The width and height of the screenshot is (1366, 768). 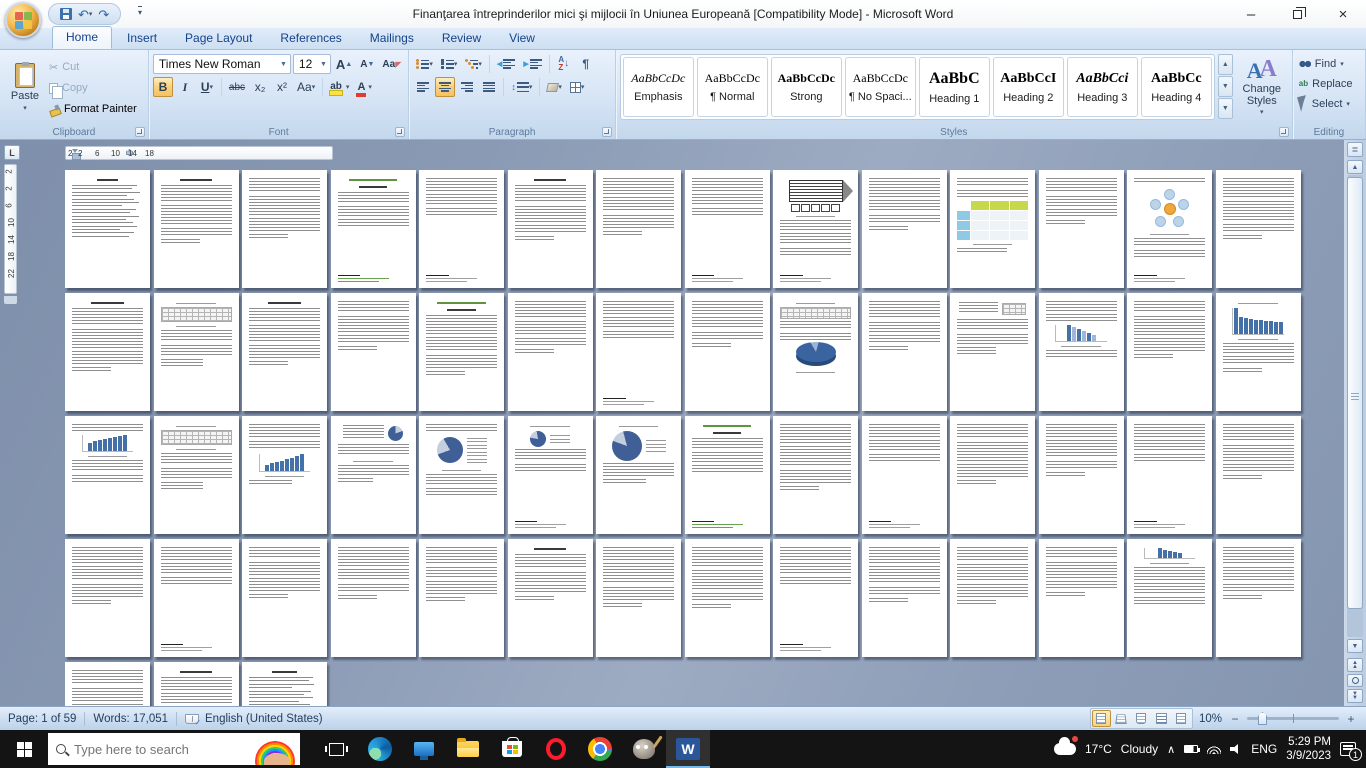 I want to click on underline-button: U ▾, so click(x=207, y=87).